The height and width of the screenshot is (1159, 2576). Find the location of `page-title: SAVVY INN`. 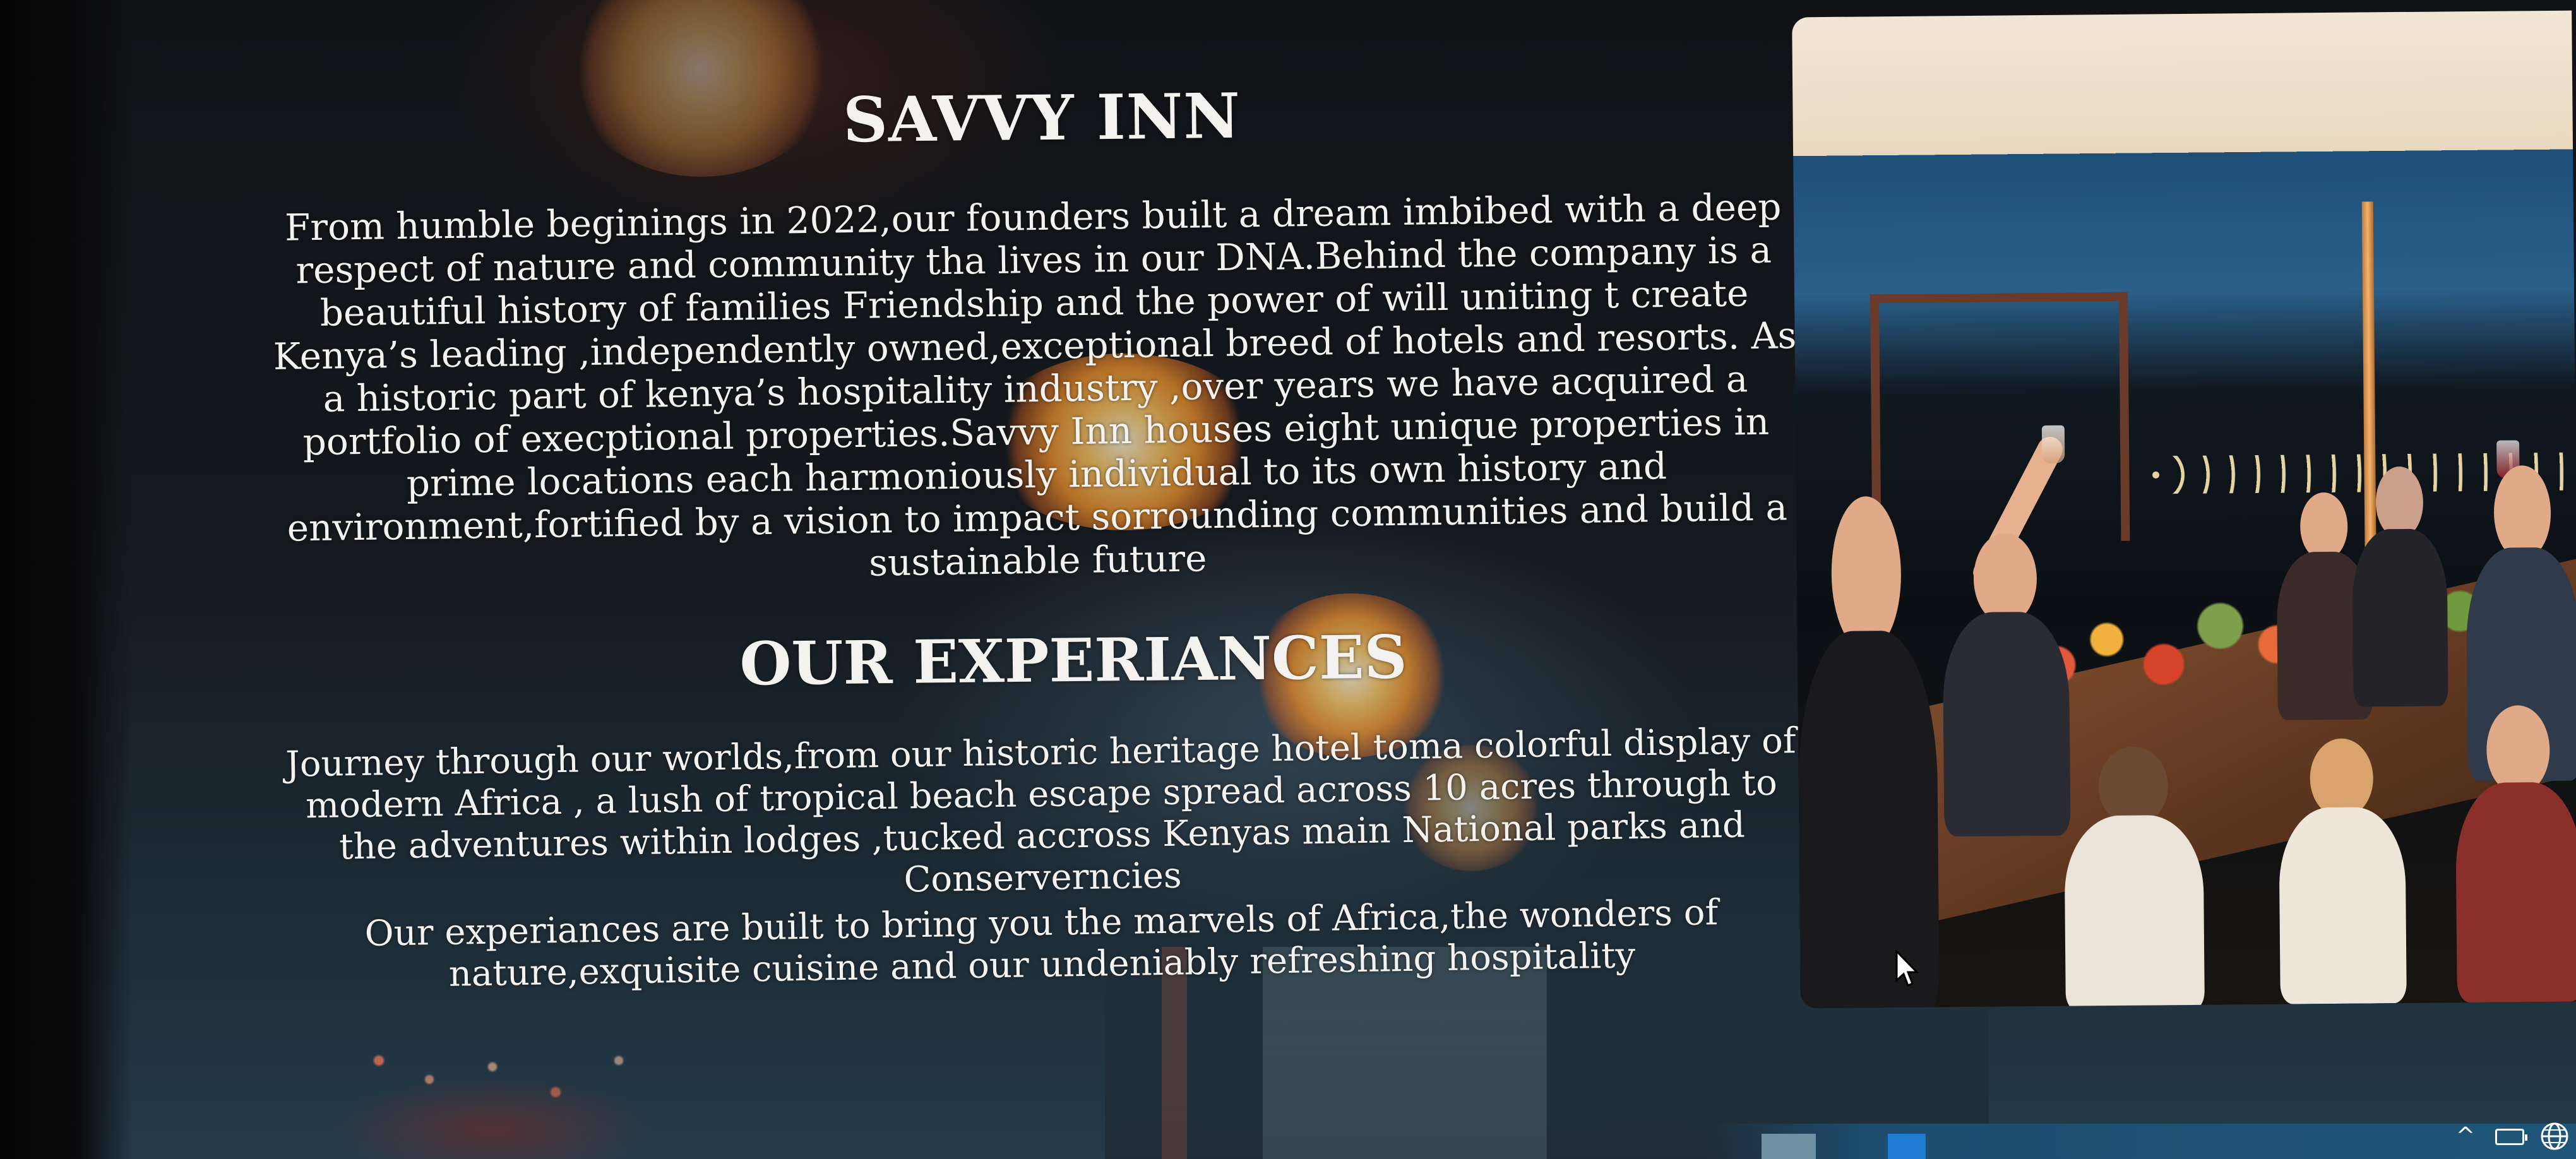

page-title: SAVVY INN is located at coordinates (1041, 119).